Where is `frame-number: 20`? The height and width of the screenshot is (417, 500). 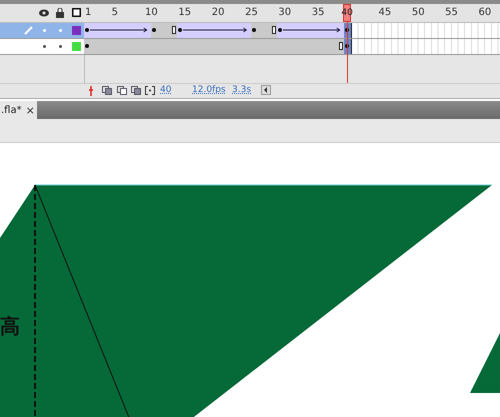
frame-number: 20 is located at coordinates (218, 12).